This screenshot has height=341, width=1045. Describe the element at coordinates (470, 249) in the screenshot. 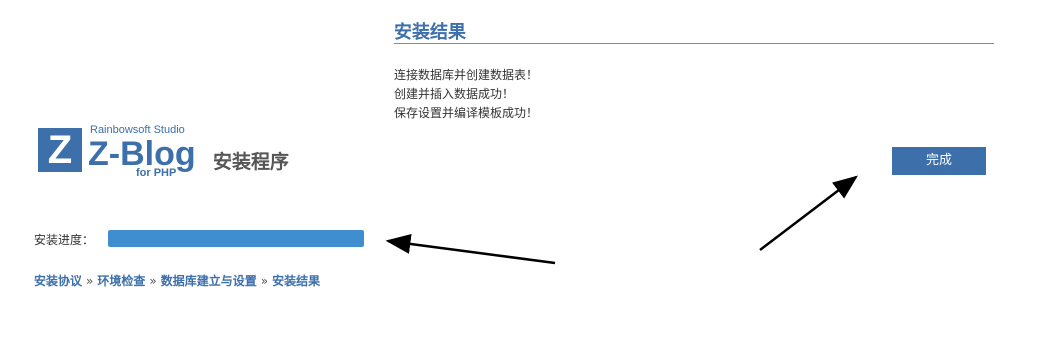

I see `arrow-to-progress-bar` at that location.